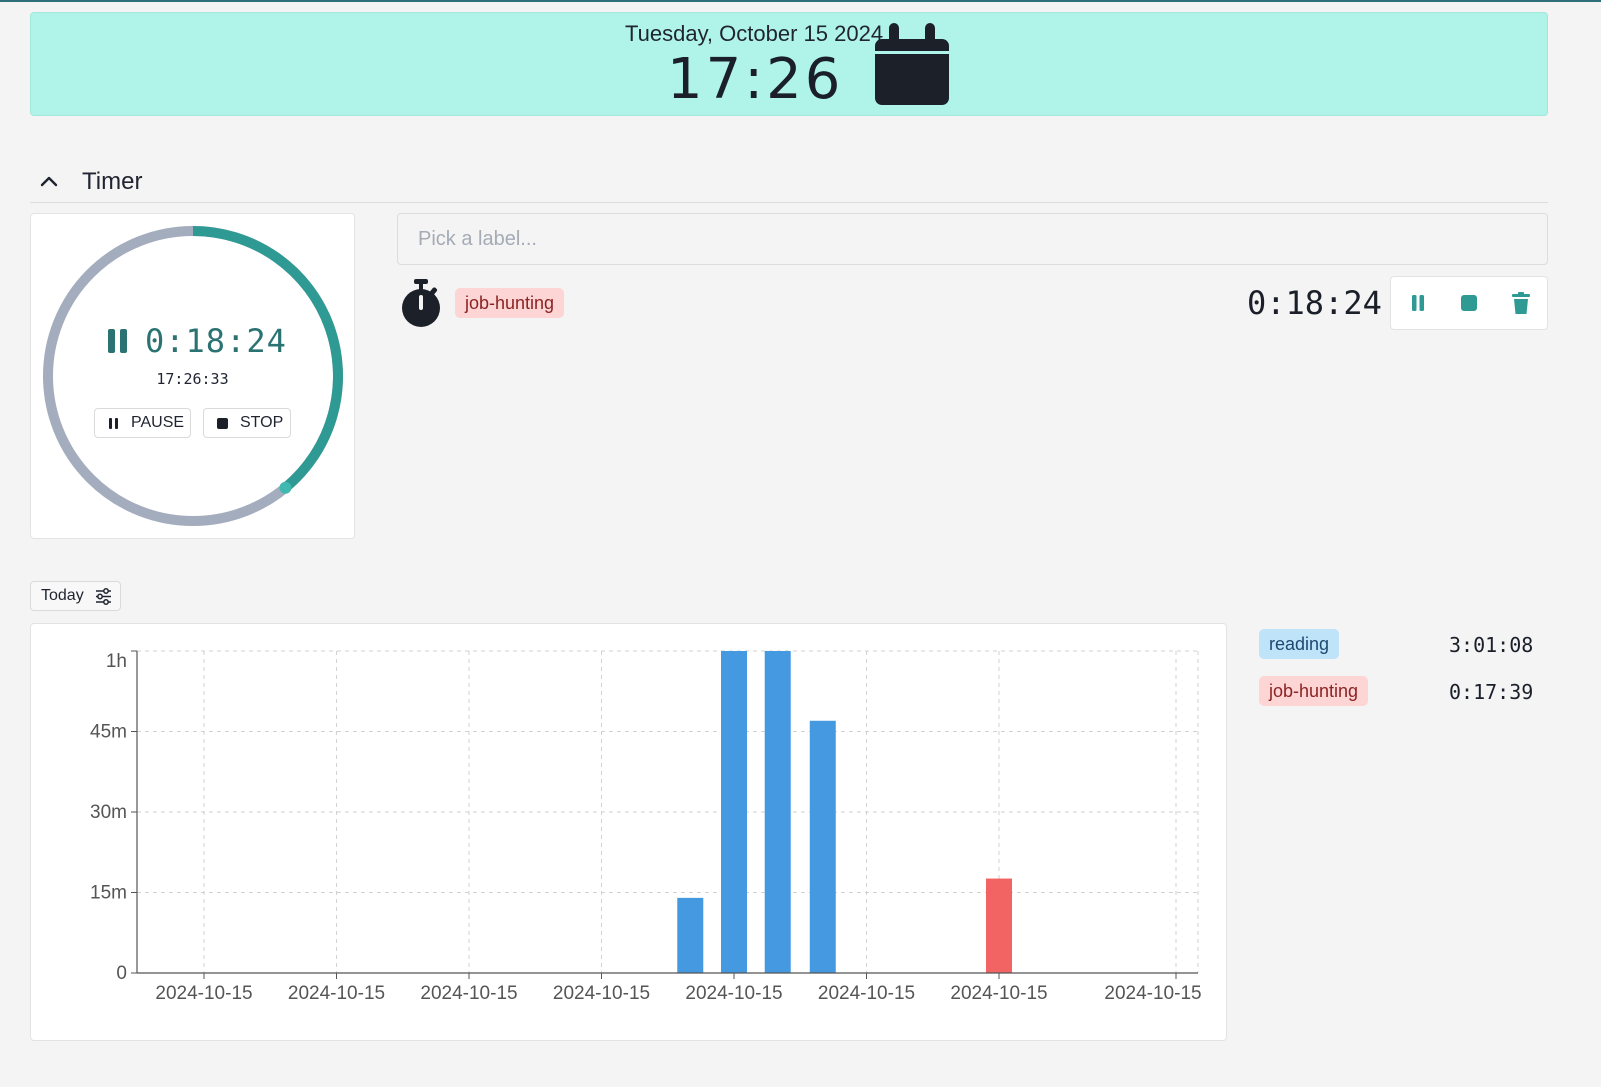 This screenshot has width=1601, height=1087. What do you see at coordinates (1299, 644) in the screenshot?
I see `total-tag-reading: reading` at bounding box center [1299, 644].